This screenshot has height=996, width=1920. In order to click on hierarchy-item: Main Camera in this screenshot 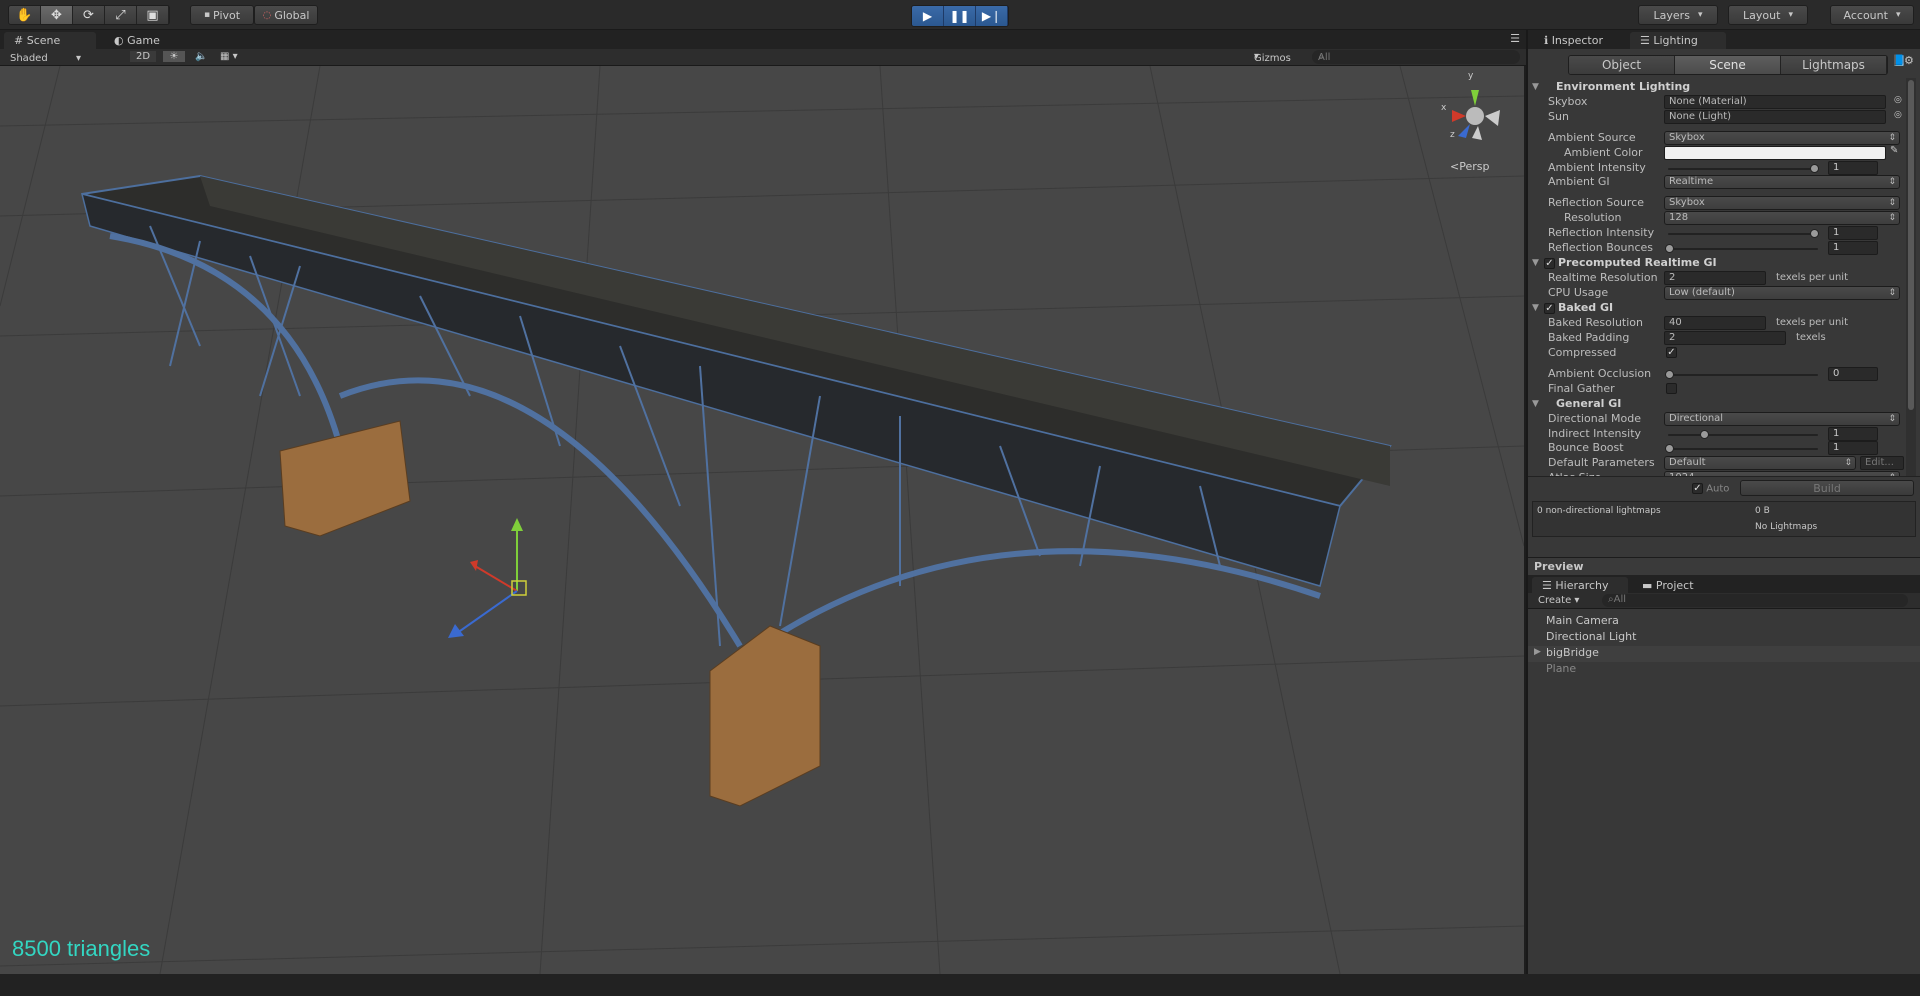, I will do `click(1724, 622)`.